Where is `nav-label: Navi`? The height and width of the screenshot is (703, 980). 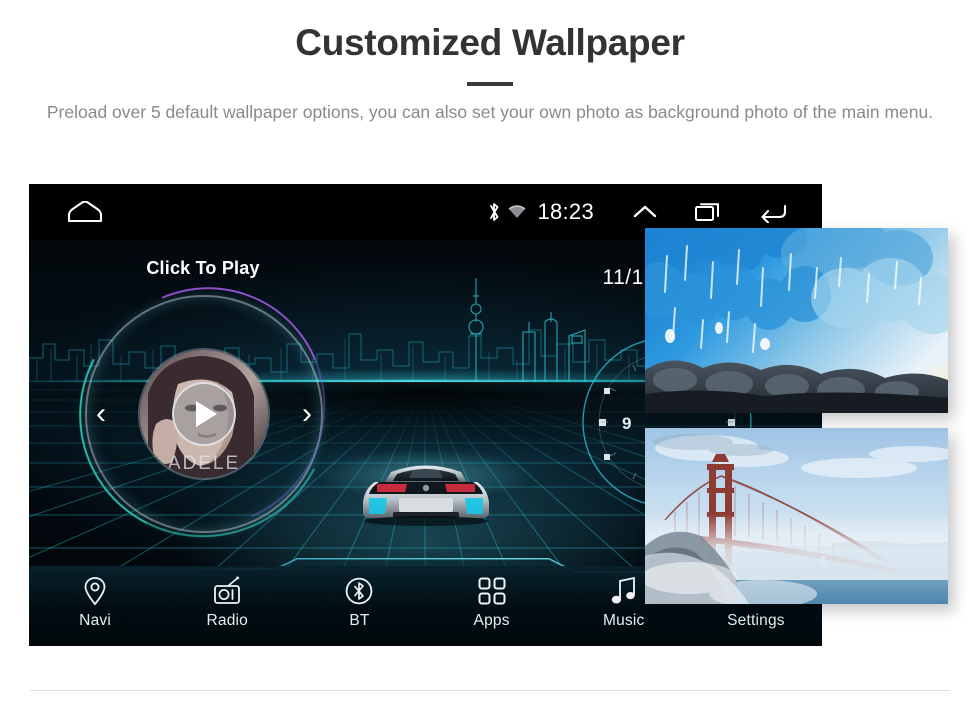
nav-label: Navi is located at coordinates (95, 620).